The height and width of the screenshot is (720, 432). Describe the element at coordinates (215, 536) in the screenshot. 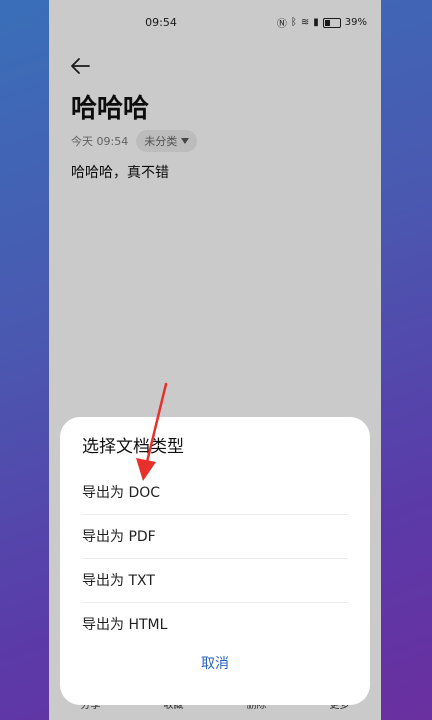

I see `export-pdf-option: 导出为 PDF` at that location.